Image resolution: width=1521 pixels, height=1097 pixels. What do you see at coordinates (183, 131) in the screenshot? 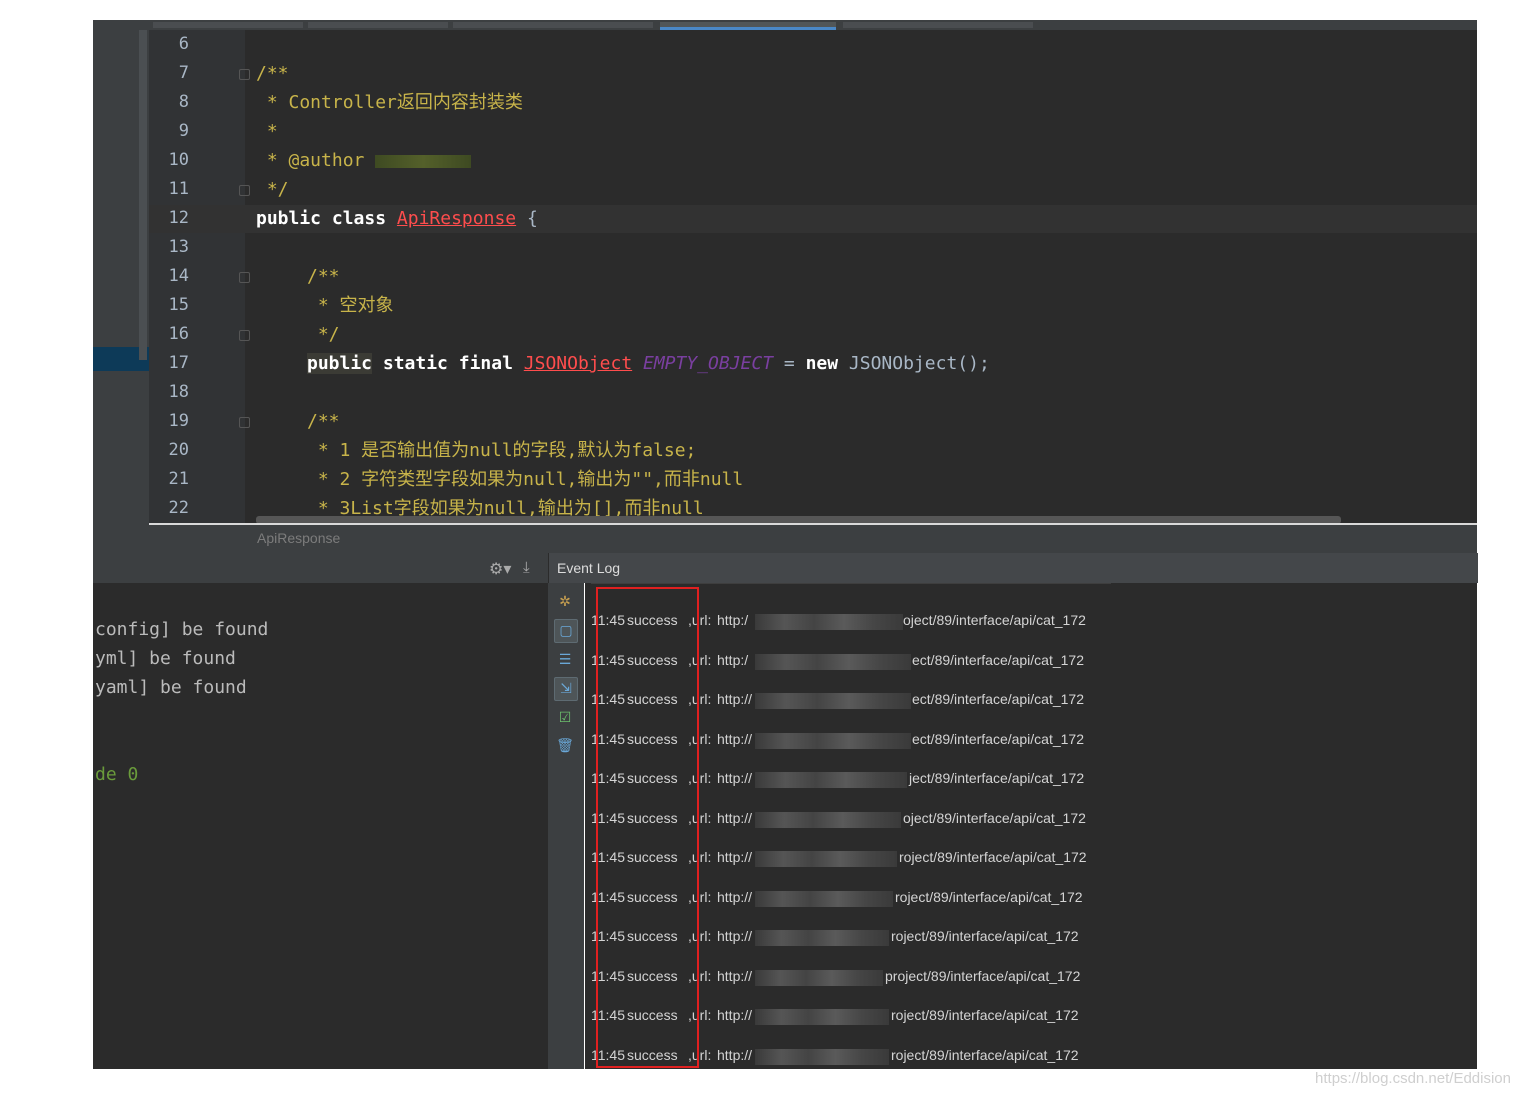
I see `line-number: 9` at bounding box center [183, 131].